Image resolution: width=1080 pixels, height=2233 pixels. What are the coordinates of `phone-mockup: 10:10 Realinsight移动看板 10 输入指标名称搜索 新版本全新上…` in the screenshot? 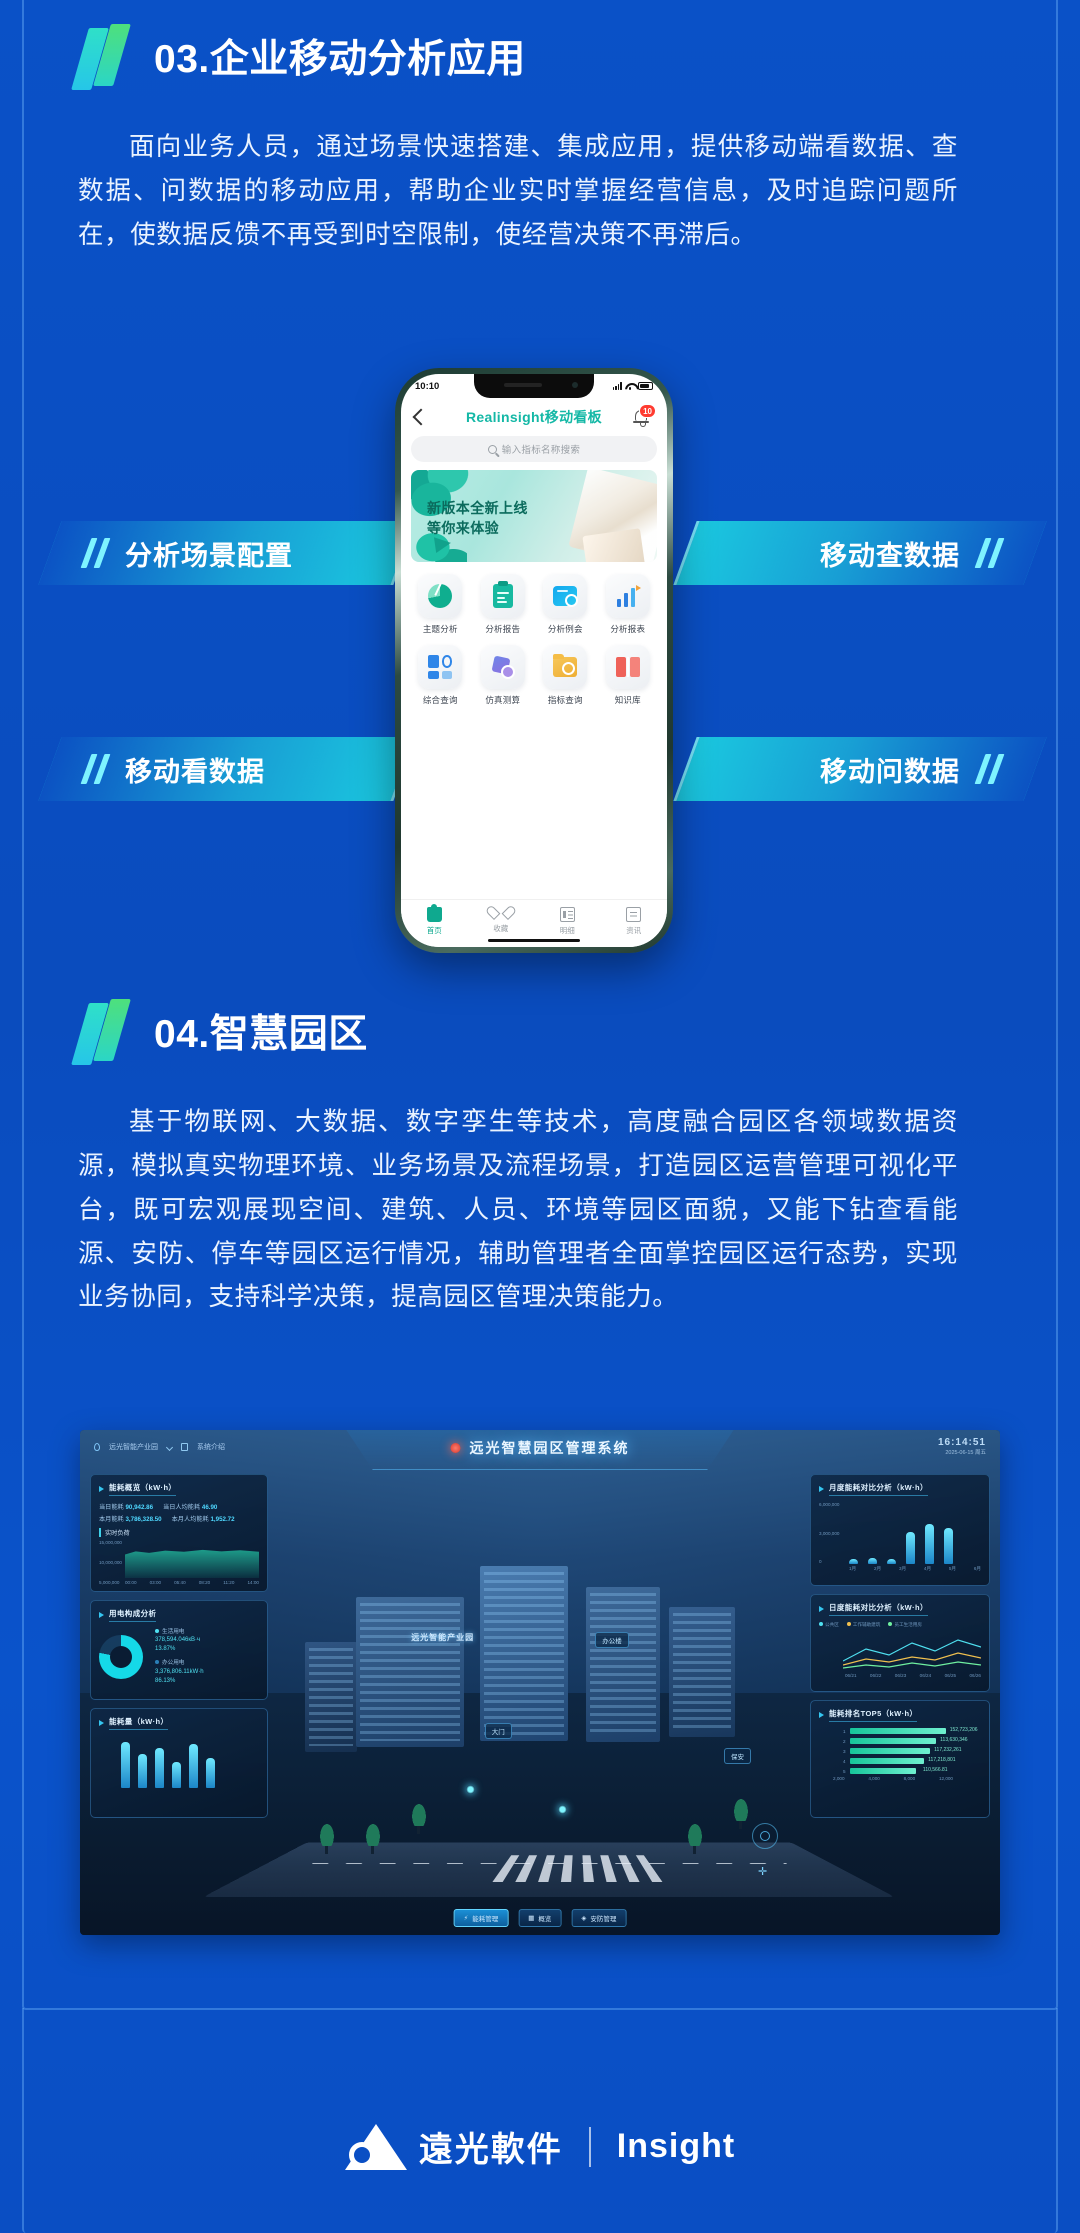 It's located at (540, 668).